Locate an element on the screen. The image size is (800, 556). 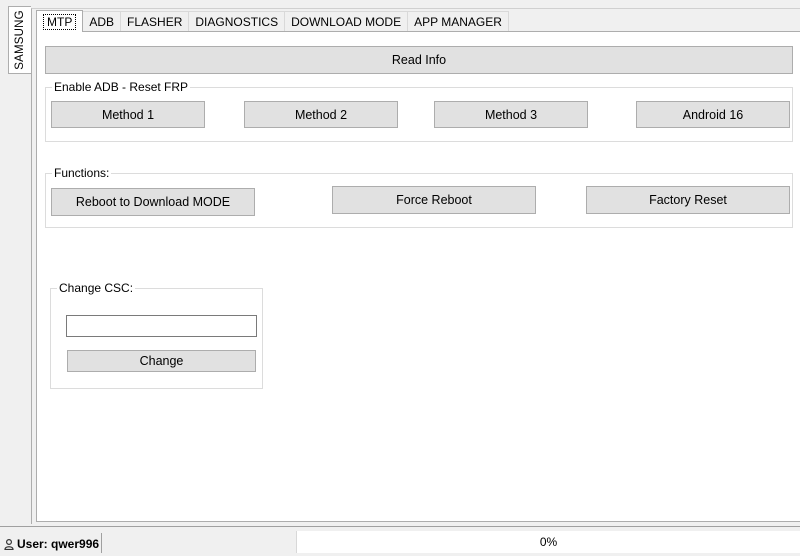
change-csc-button: Change is located at coordinates (161, 361).